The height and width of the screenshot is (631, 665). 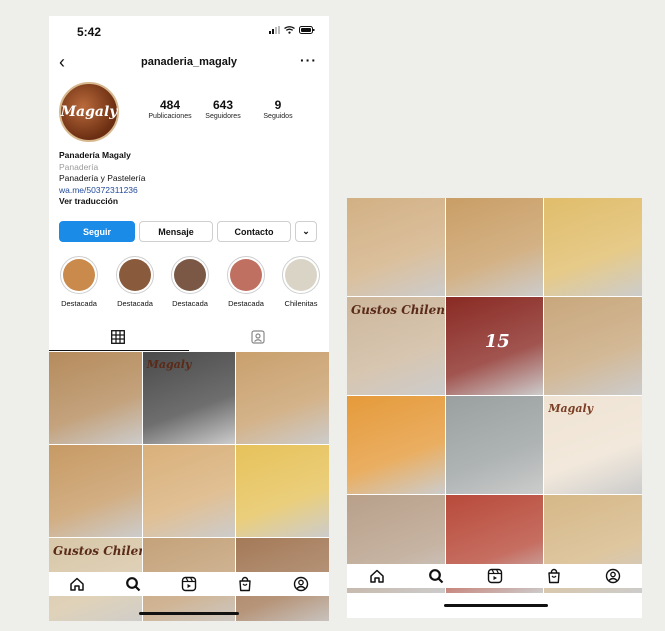 I want to click on avatar-logo-text: Magaly, so click(x=89, y=112).